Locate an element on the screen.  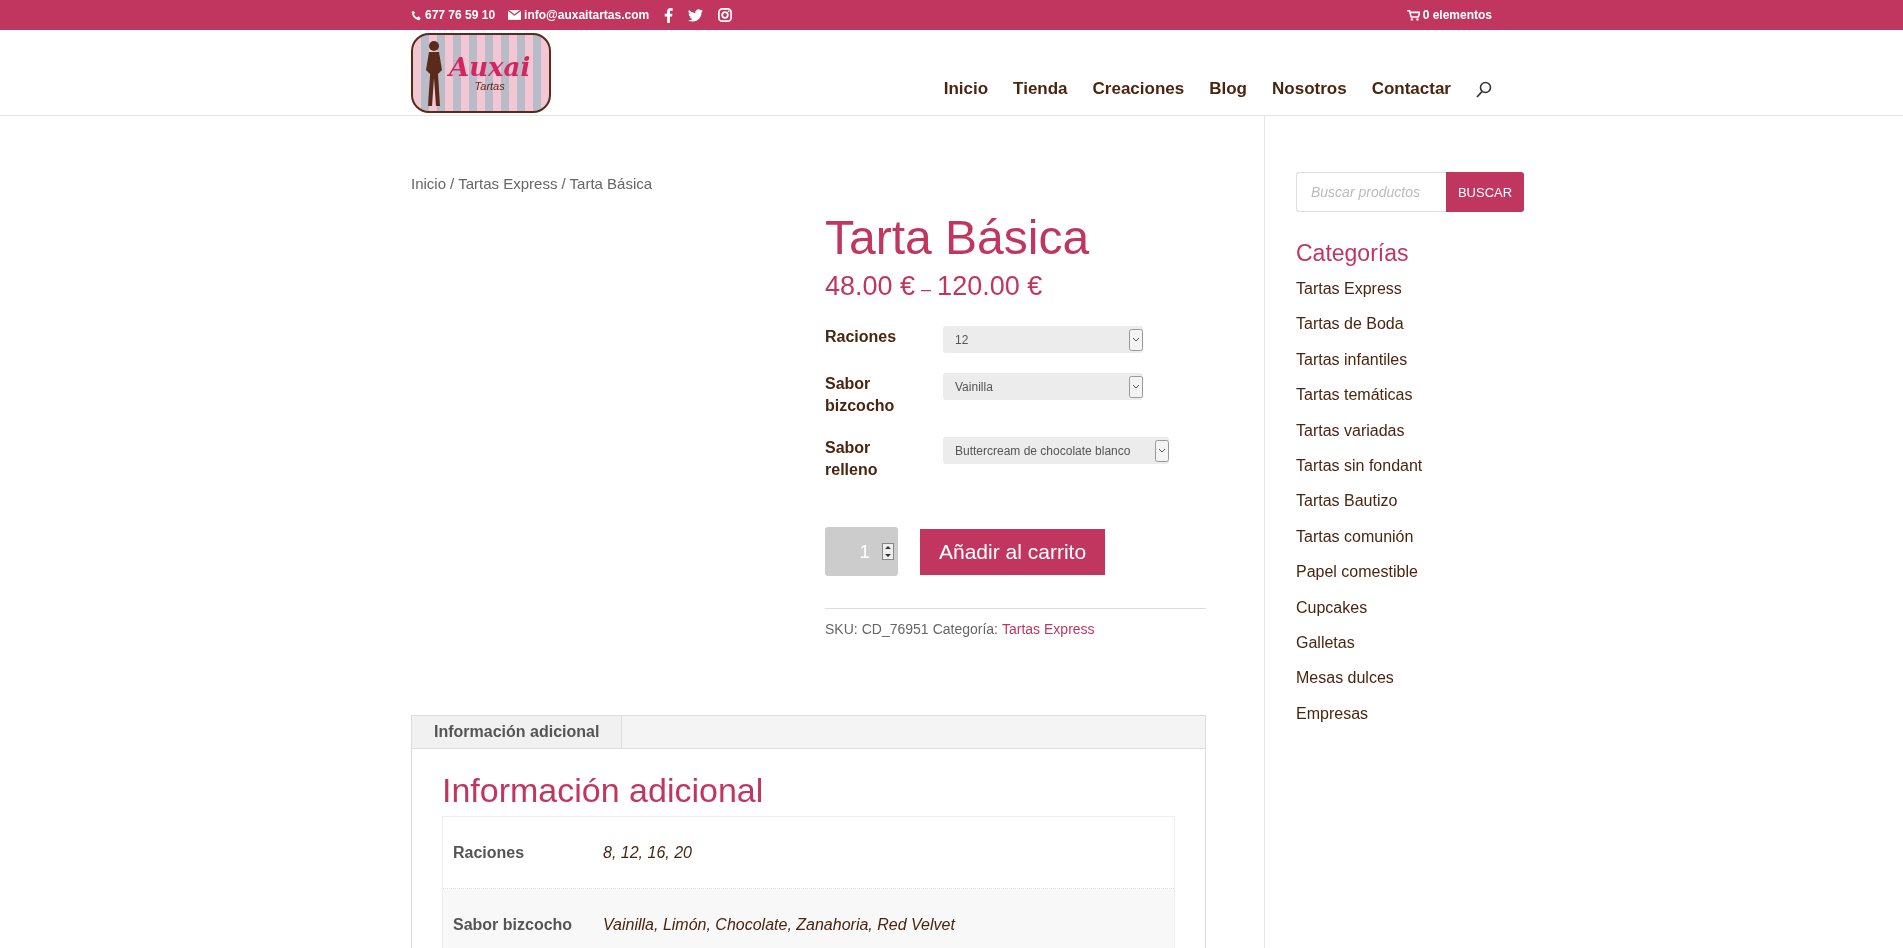
sidebar-heading: Categorías is located at coordinates (1353, 253).